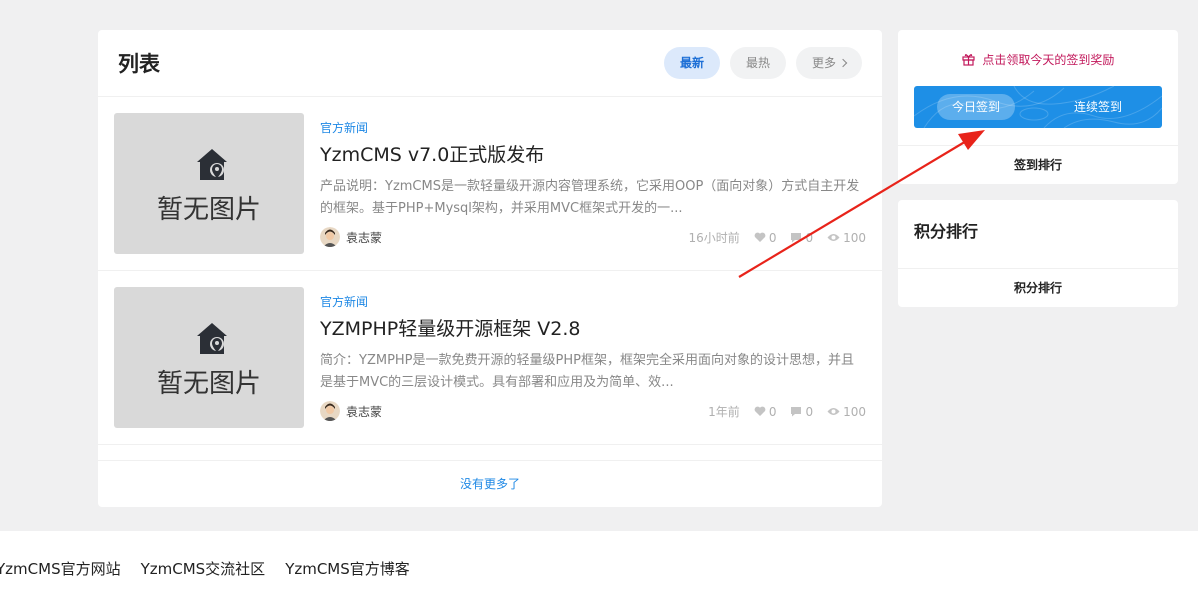 The height and width of the screenshot is (603, 1198). Describe the element at coordinates (843, 63) in the screenshot. I see `chevron-right-icon` at that location.